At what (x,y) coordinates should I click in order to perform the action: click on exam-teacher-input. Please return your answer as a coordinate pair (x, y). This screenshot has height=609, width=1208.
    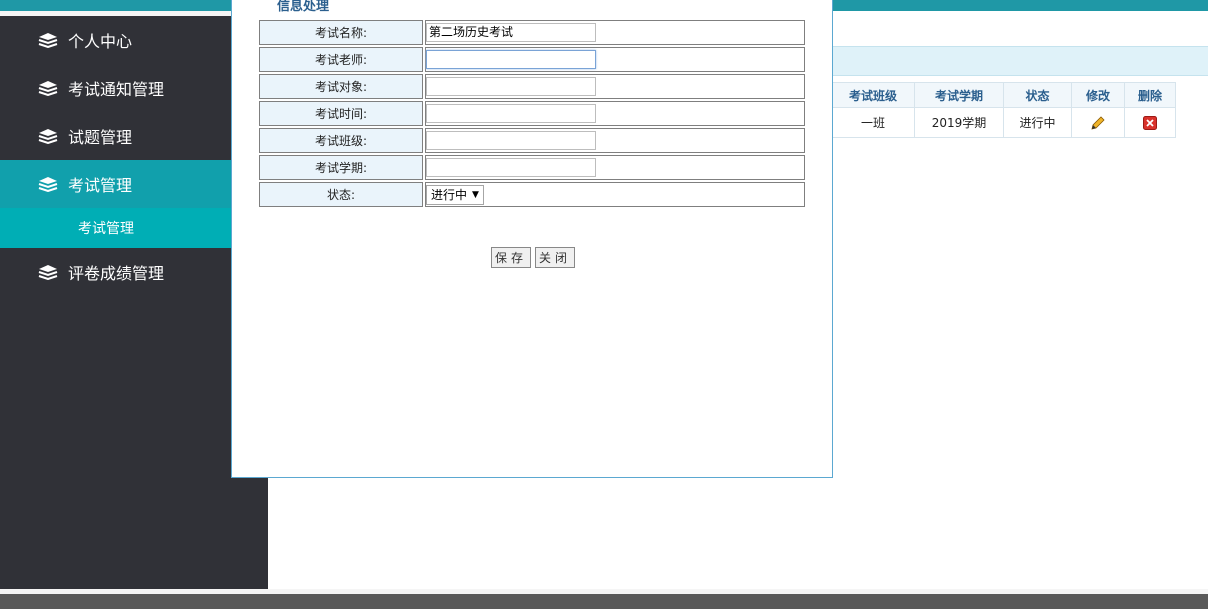
    Looking at the image, I should click on (511, 59).